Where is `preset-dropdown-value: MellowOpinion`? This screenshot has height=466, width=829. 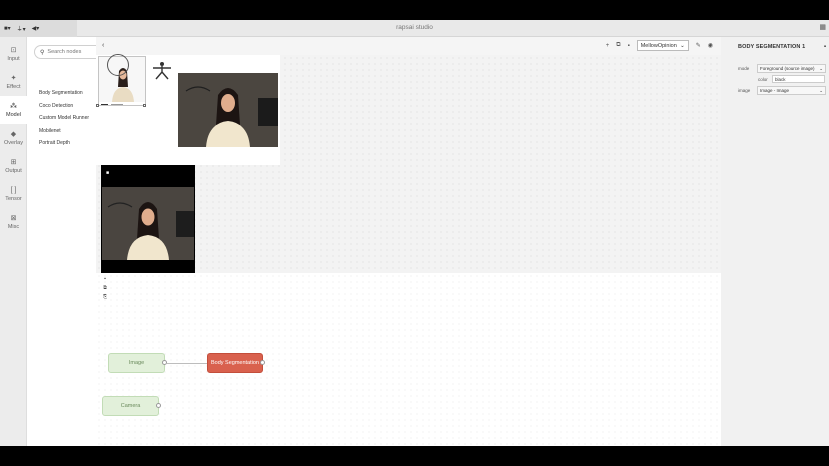
preset-dropdown-value: MellowOpinion is located at coordinates (658, 45).